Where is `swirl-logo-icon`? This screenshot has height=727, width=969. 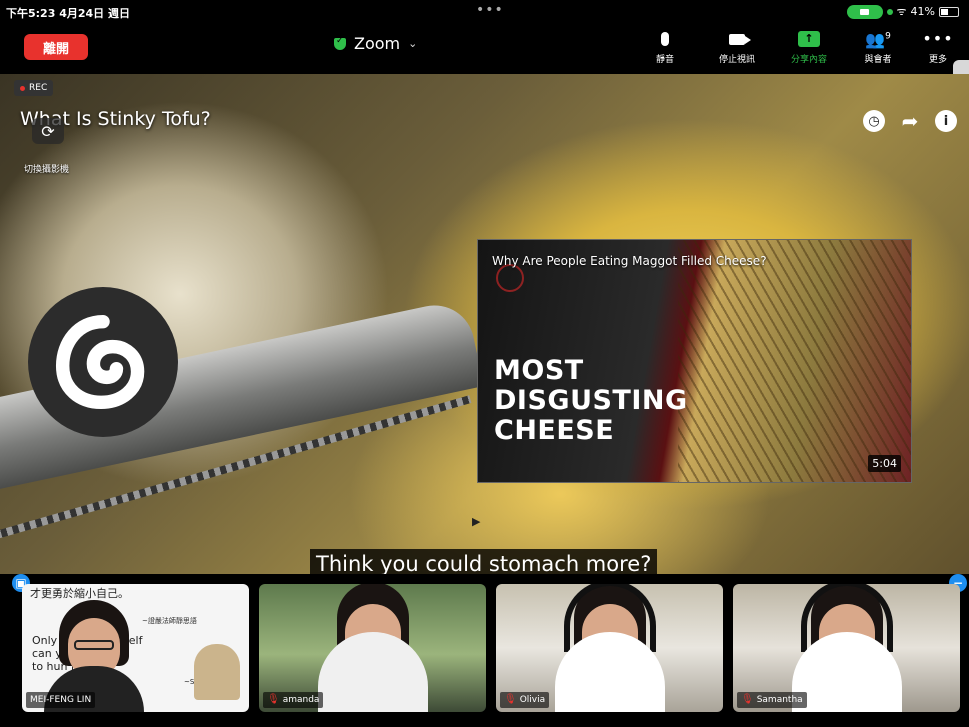
swirl-logo-icon is located at coordinates (100, 362).